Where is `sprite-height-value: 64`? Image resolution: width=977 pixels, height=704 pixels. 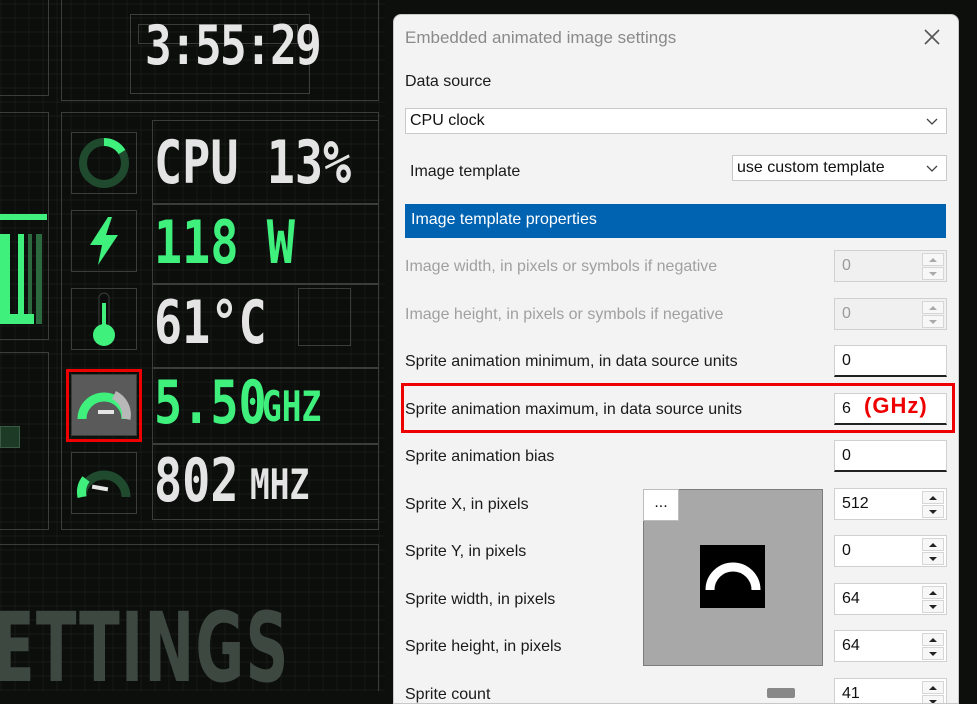
sprite-height-value: 64 is located at coordinates (851, 645).